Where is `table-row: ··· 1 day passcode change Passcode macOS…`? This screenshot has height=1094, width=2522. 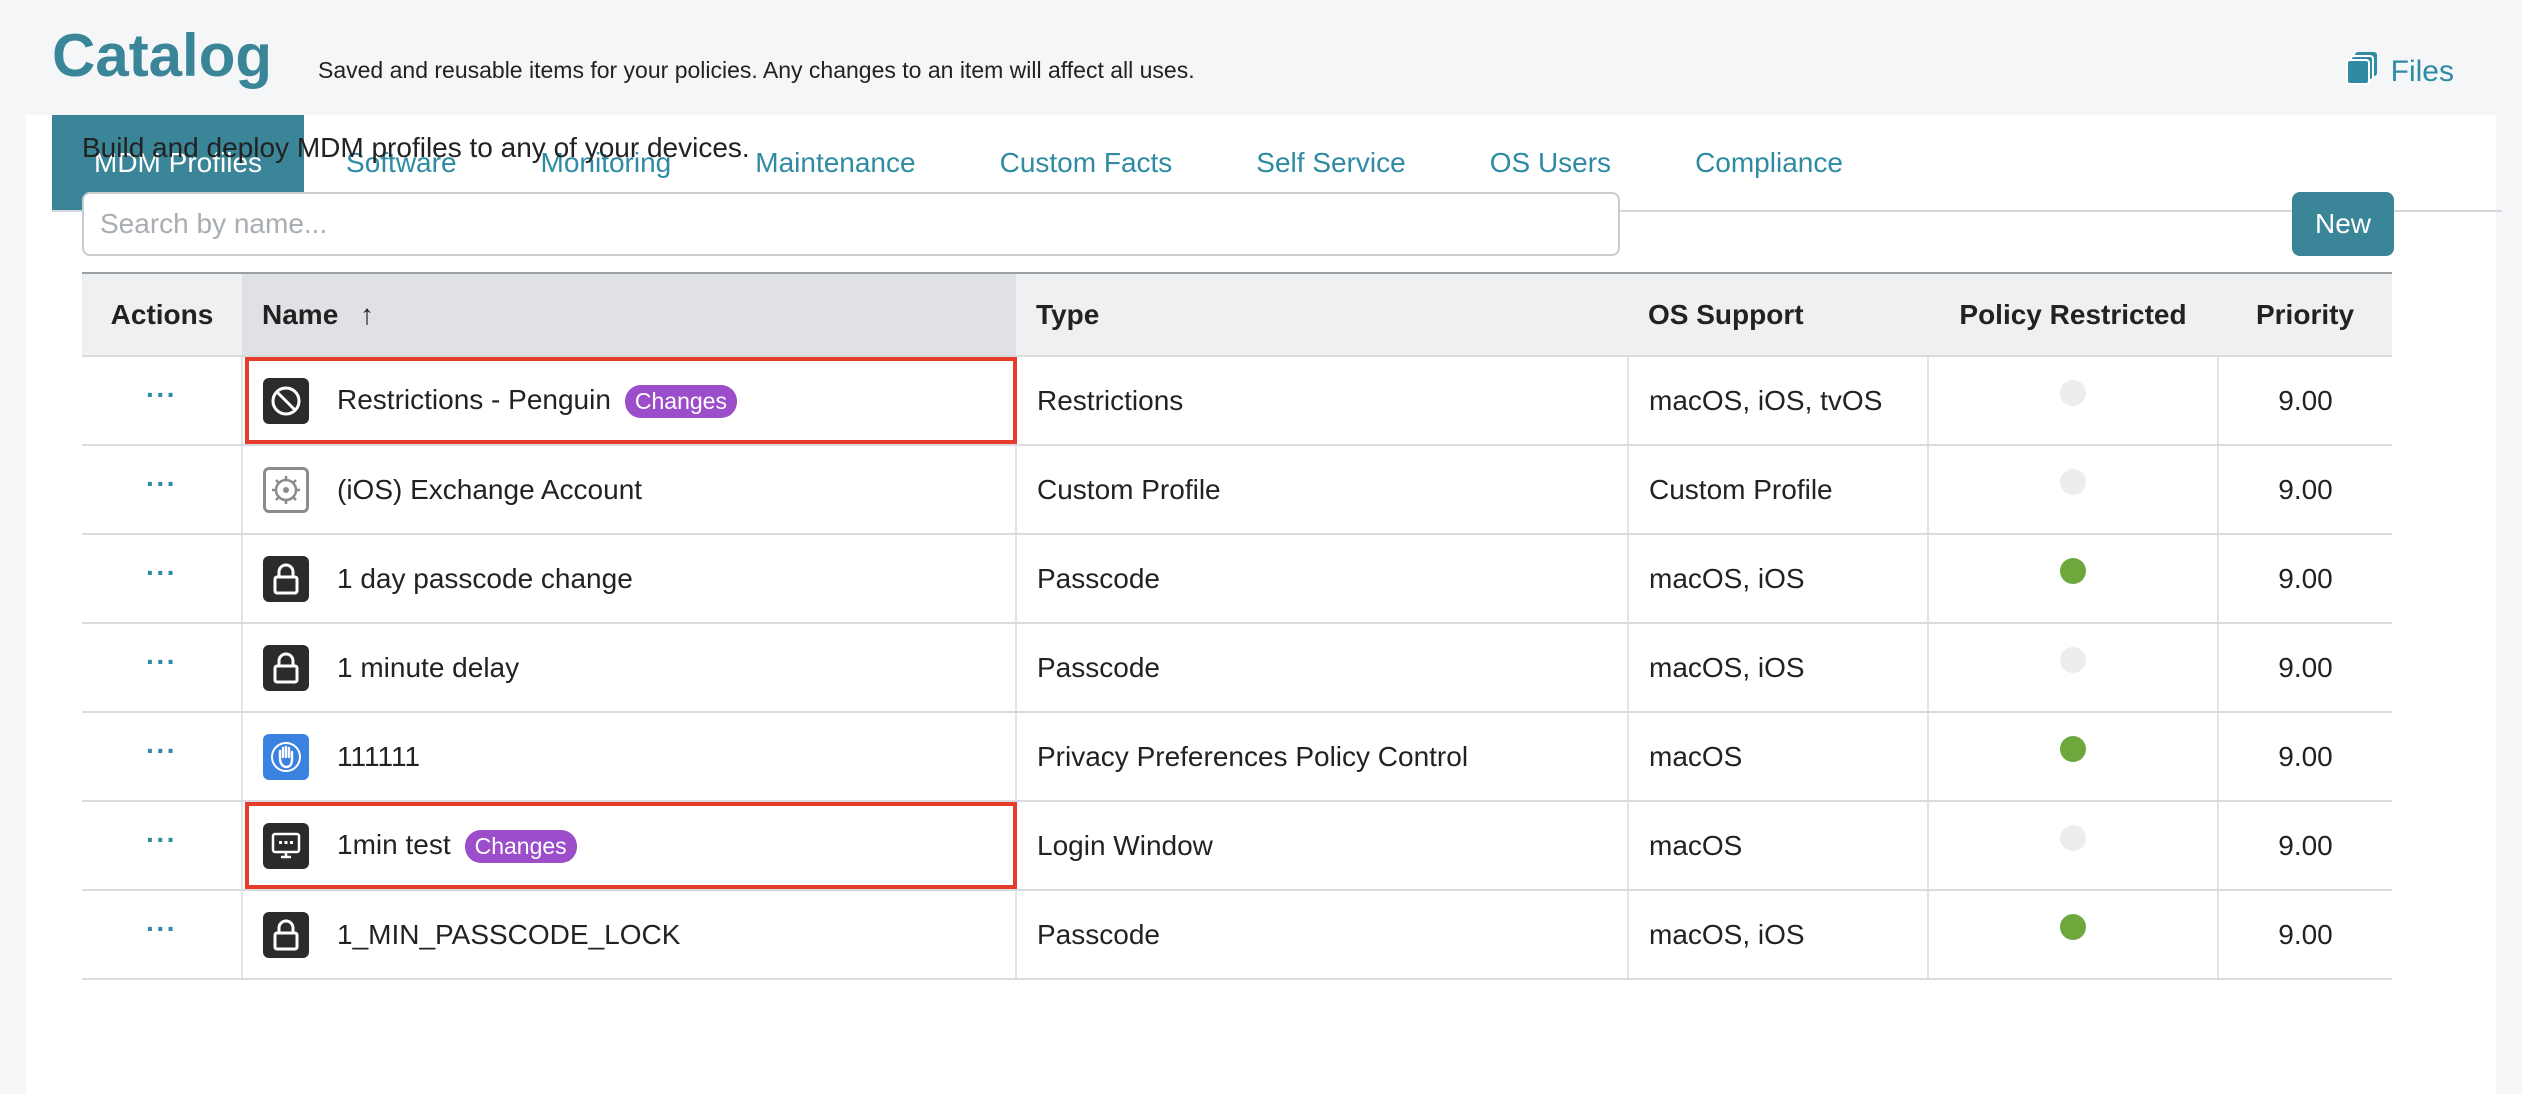
table-row: ··· 1 day passcode change Passcode macOS… is located at coordinates (1237, 579).